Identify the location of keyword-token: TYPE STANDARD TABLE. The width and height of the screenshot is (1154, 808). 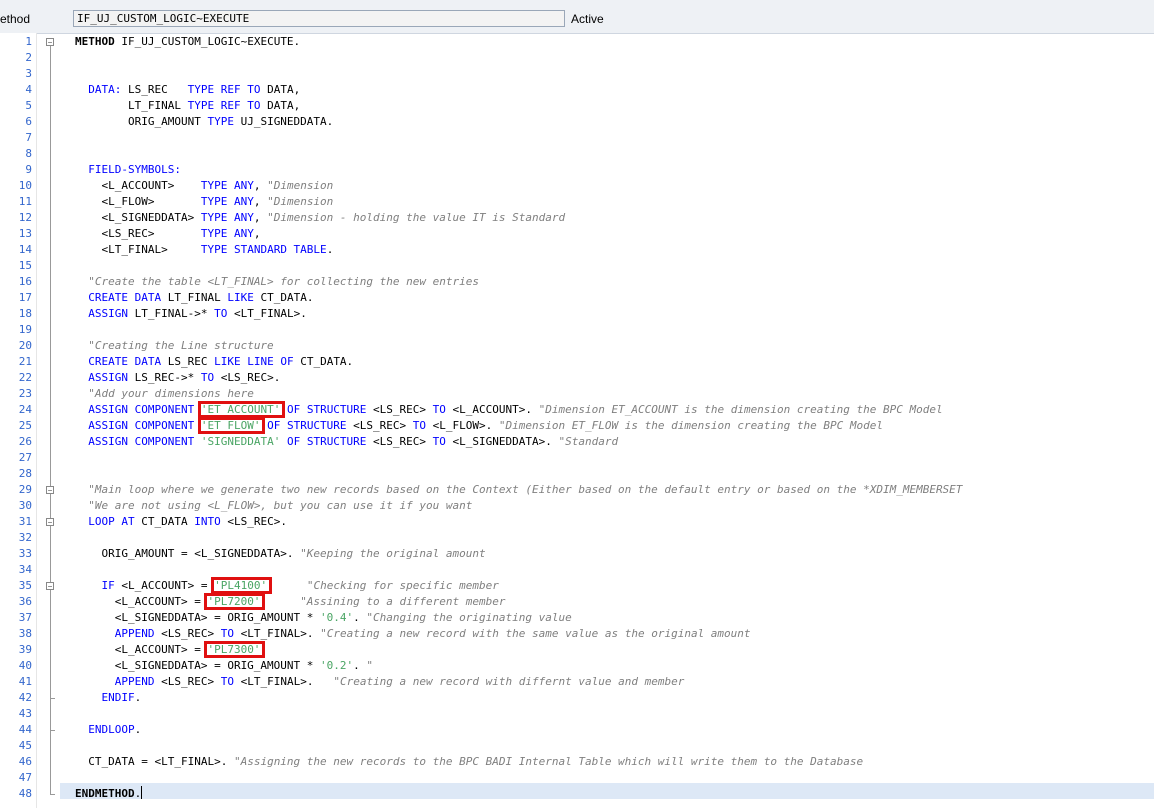
(263, 249).